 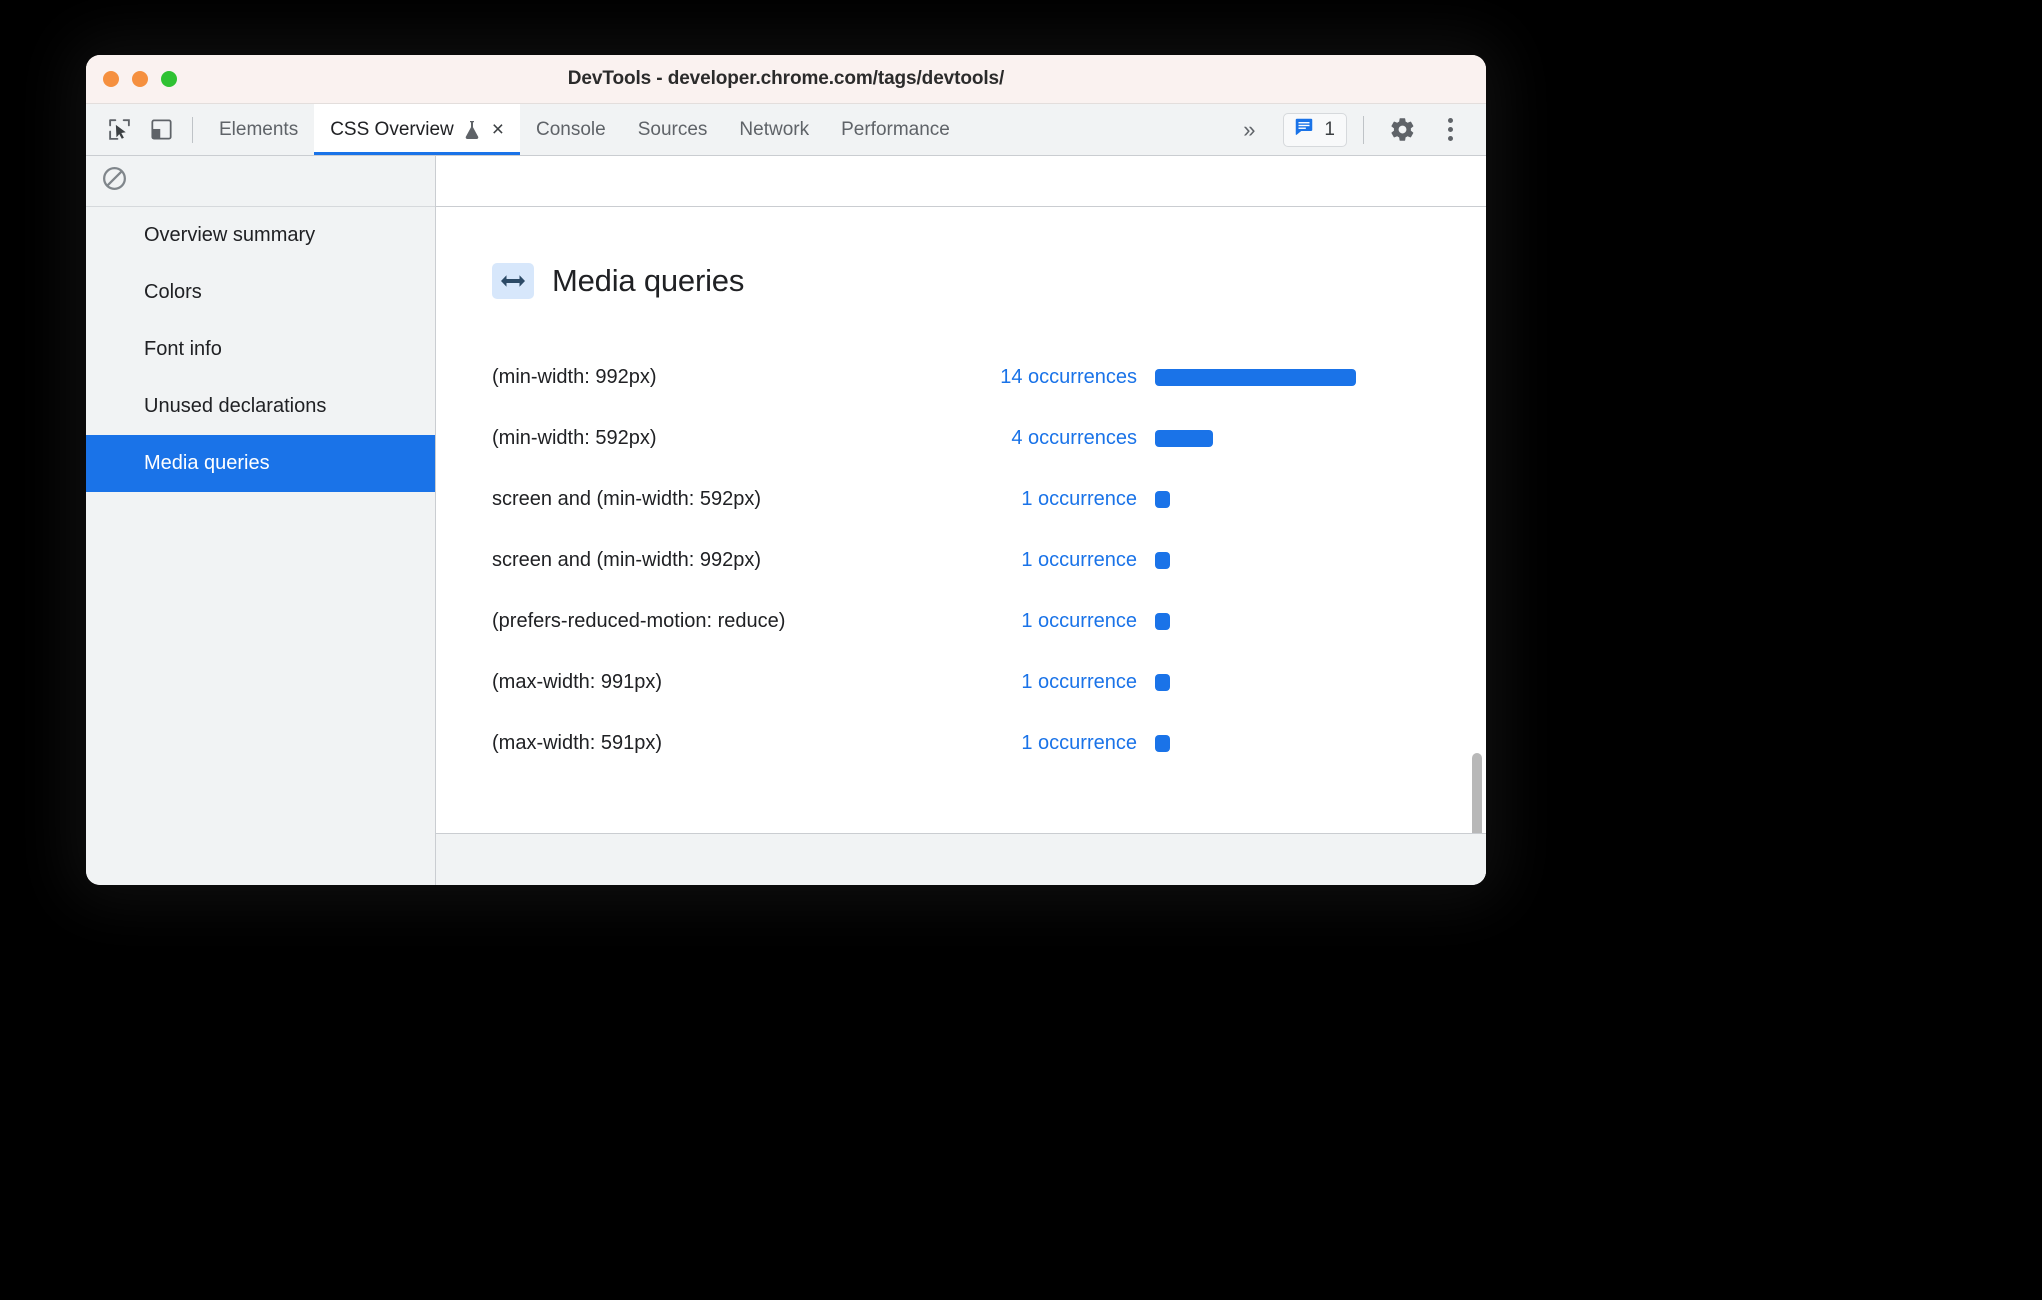 I want to click on sidebar-item-overview-summary: Overview summary, so click(x=260, y=235).